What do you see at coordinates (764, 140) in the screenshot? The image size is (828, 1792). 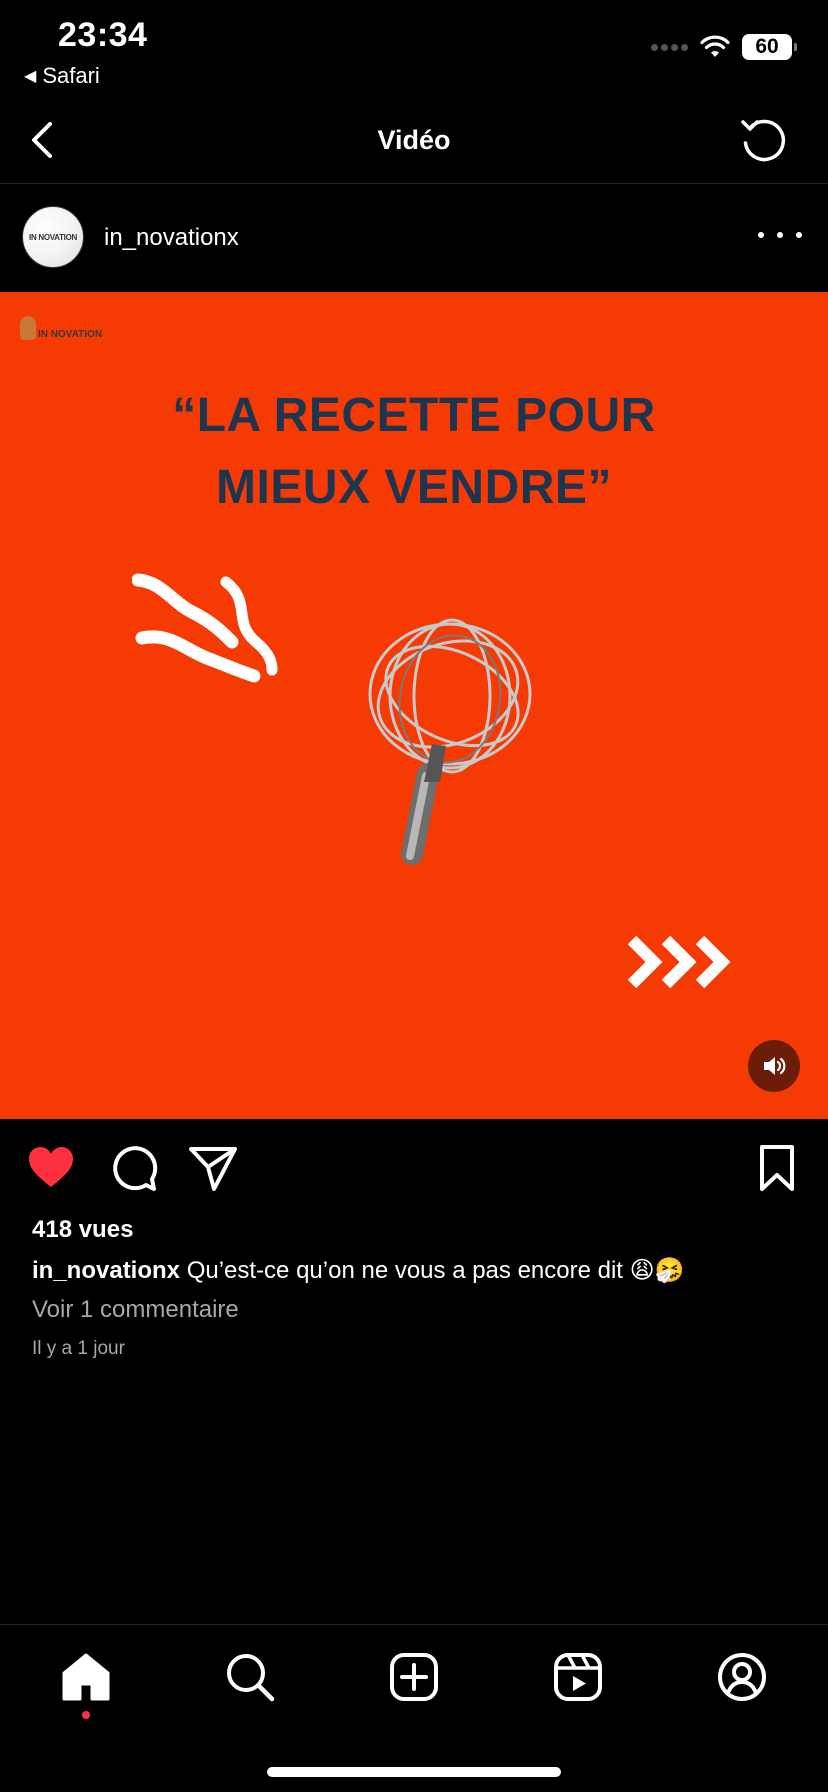 I see `refresh-icon` at bounding box center [764, 140].